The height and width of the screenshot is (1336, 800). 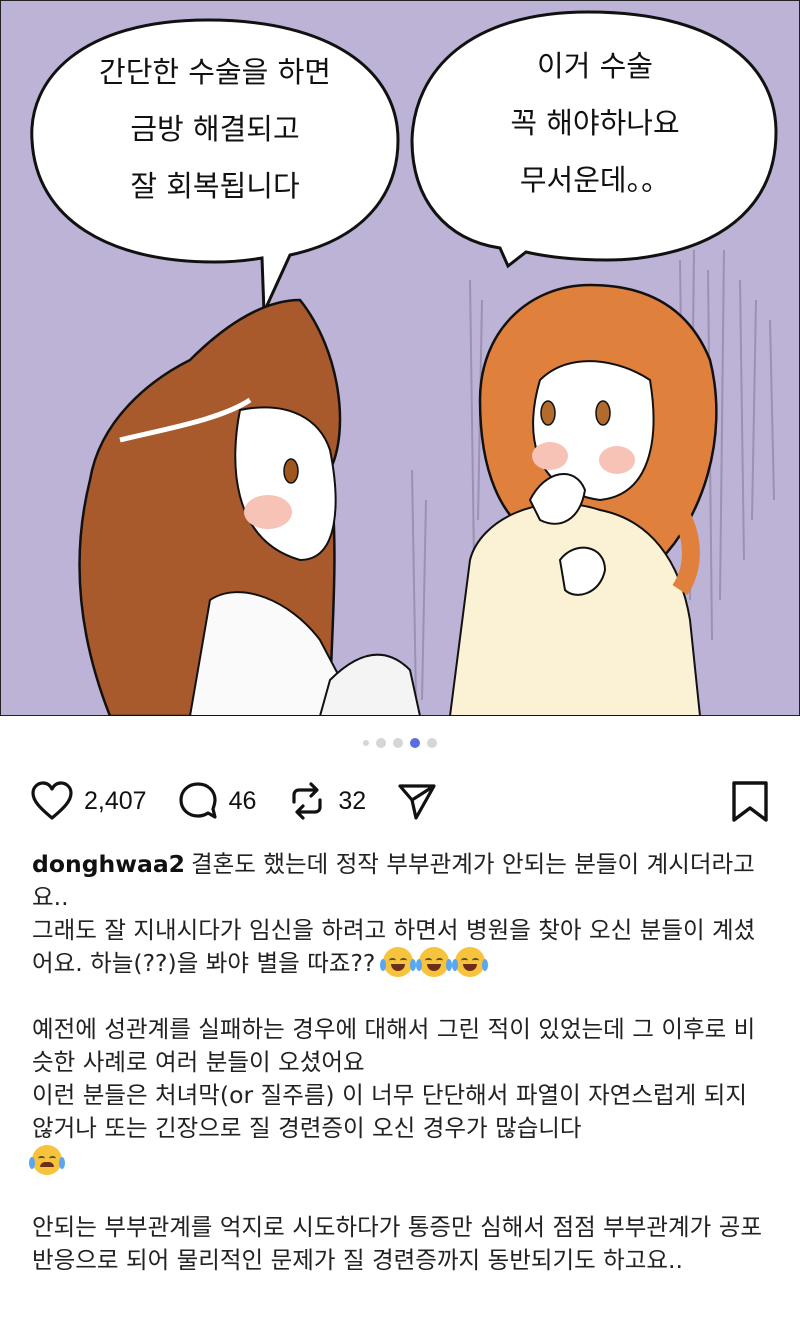 I want to click on send-paper-plane-icon, so click(x=417, y=802).